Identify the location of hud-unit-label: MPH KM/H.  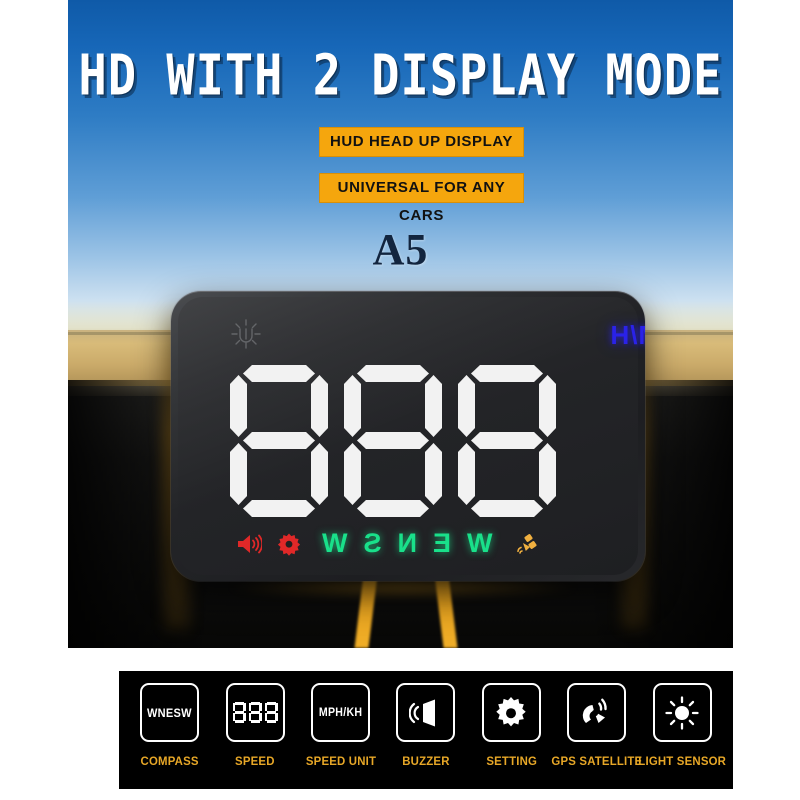
(627, 335).